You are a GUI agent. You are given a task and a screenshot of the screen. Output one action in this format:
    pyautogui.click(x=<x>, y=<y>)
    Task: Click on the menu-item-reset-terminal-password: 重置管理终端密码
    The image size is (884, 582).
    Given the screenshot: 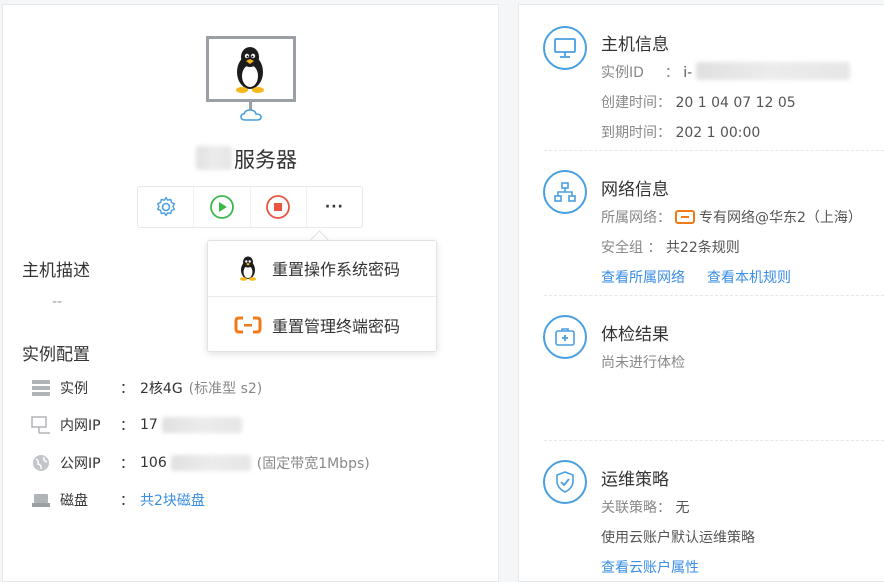 What is the action you would take?
    pyautogui.click(x=322, y=325)
    